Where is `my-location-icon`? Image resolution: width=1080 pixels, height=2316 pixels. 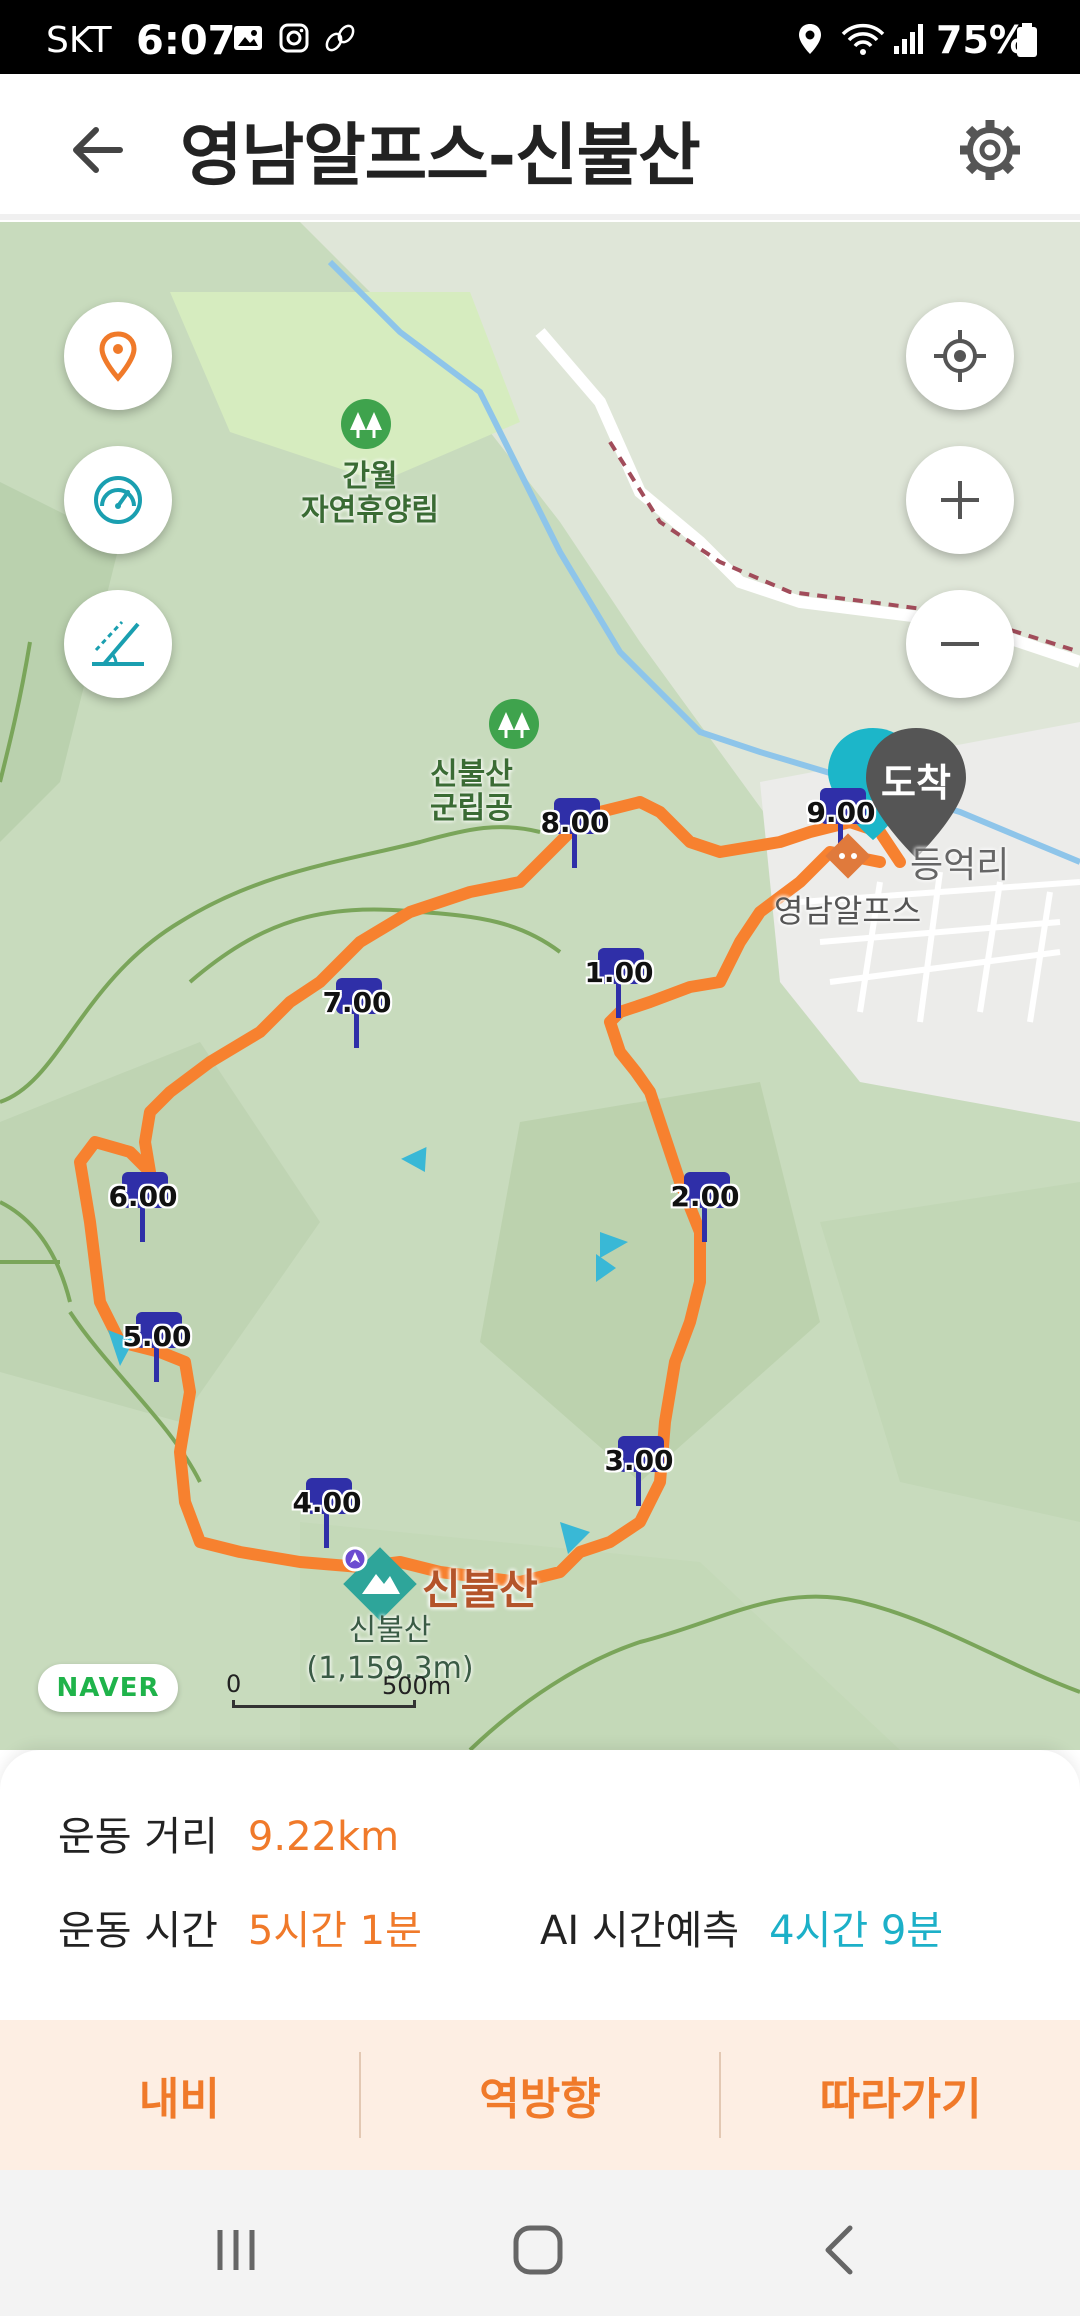
my-location-icon is located at coordinates (960, 356).